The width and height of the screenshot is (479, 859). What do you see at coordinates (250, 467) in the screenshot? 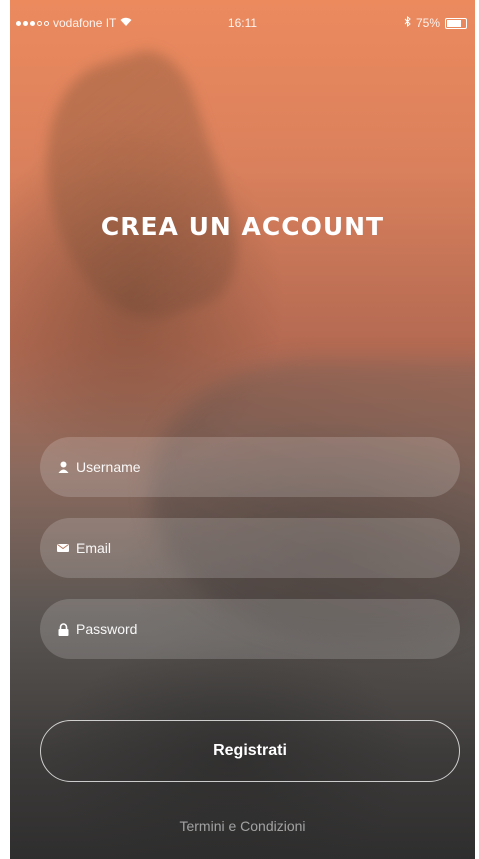
I see `username-field: Username` at bounding box center [250, 467].